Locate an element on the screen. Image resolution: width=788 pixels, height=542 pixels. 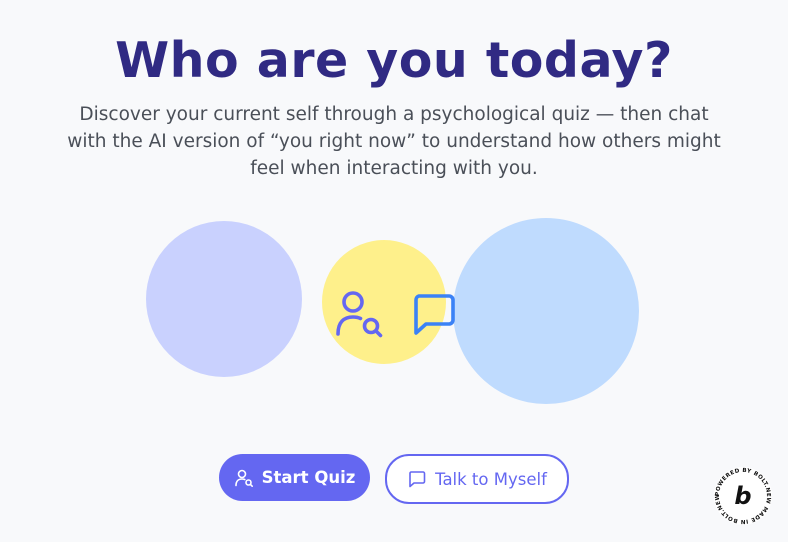
start-quiz-button: Start Quiz is located at coordinates (294, 477).